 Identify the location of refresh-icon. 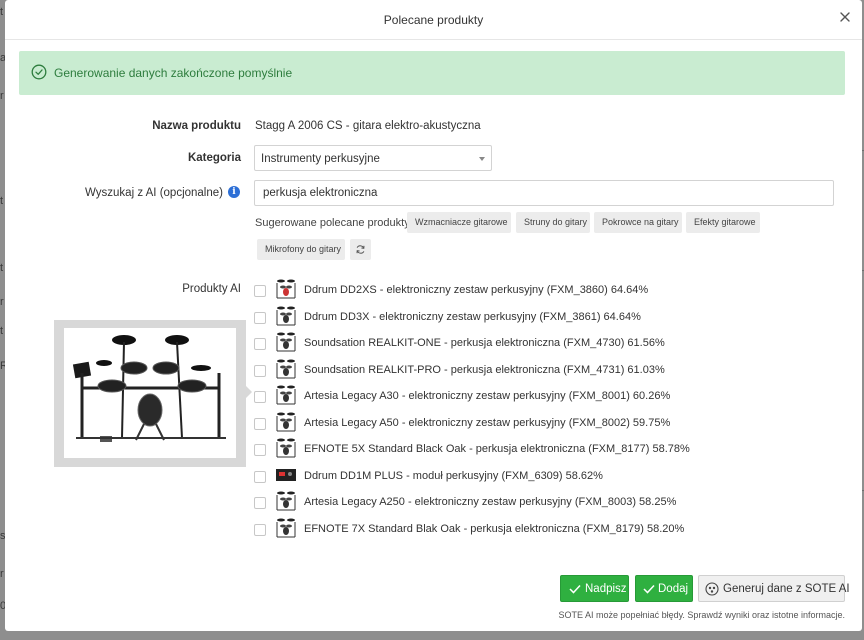
(360, 249).